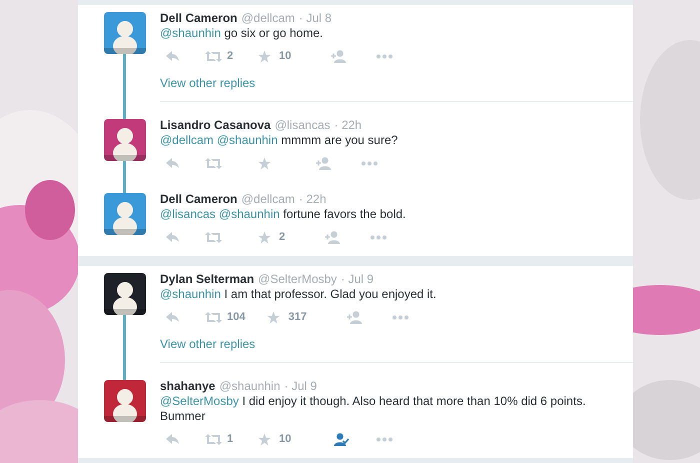 This screenshot has height=463, width=700. I want to click on follow-icon, so click(340, 439).